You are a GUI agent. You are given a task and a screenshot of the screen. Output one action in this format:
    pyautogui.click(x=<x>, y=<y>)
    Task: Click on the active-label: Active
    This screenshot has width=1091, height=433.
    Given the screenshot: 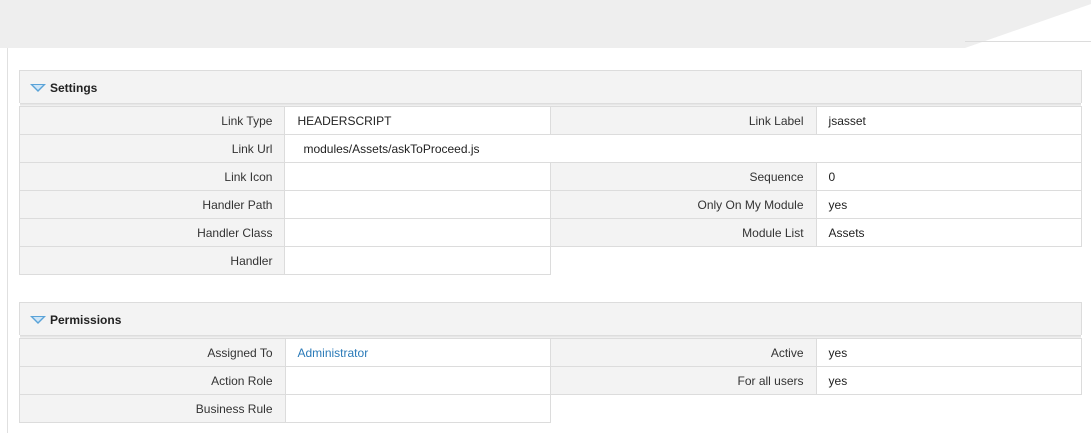 What is the action you would take?
    pyautogui.click(x=683, y=352)
    